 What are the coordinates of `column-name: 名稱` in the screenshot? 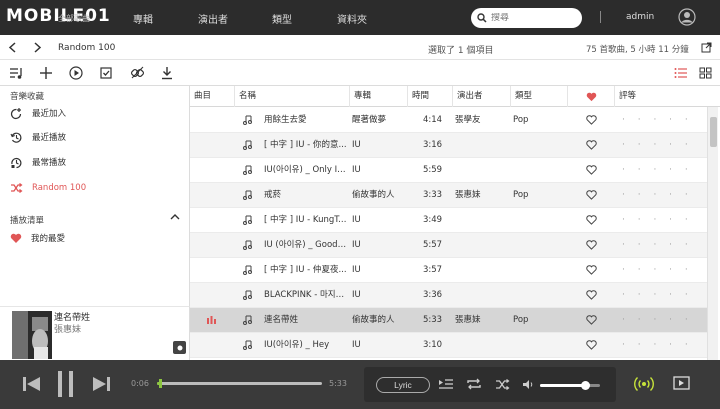 It's located at (292, 96).